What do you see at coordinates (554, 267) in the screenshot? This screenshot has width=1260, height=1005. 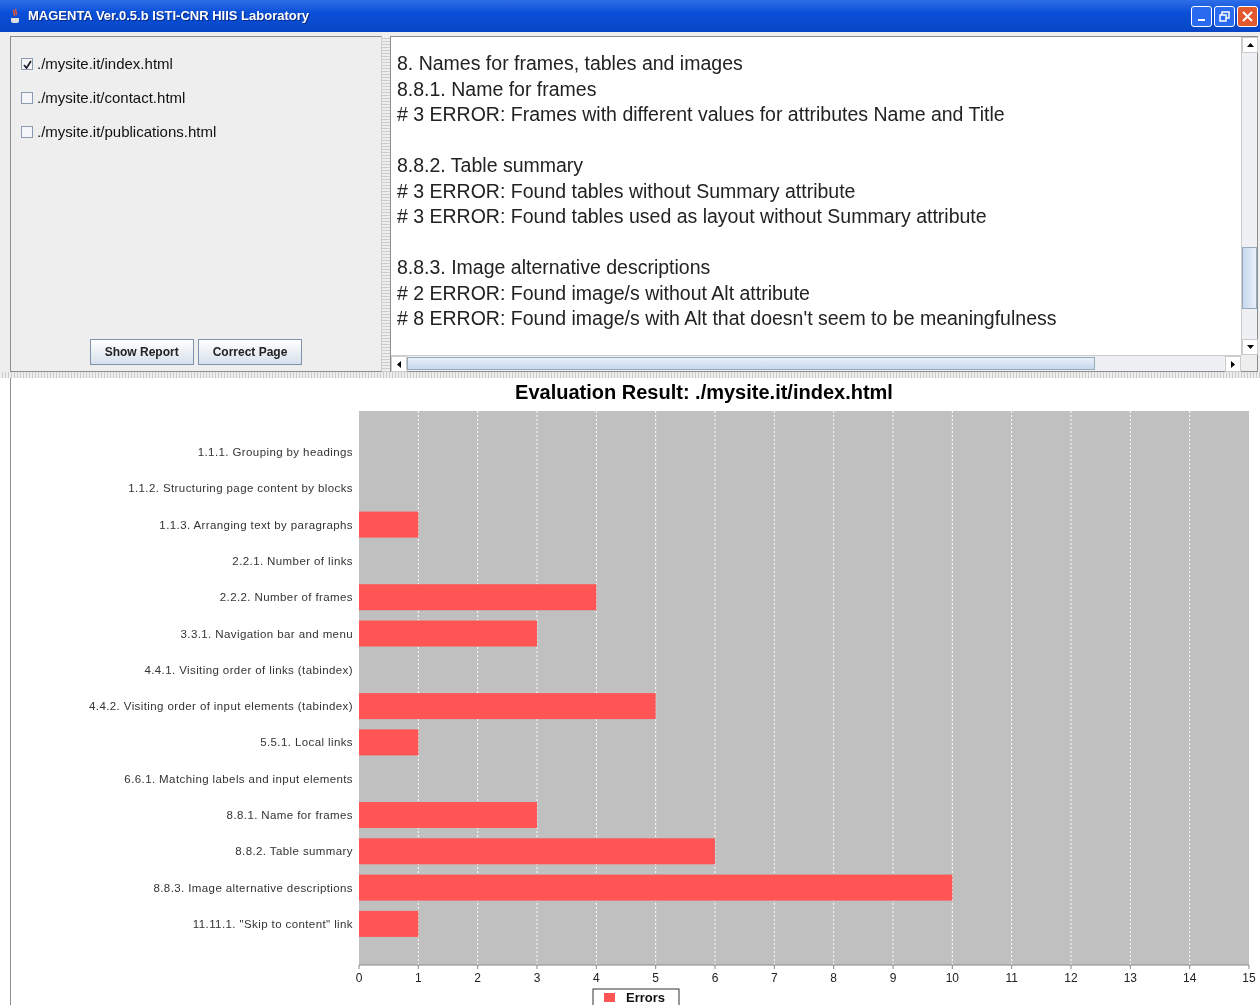 I see `report-section-title: 8.8.3. Image alternative descriptions` at bounding box center [554, 267].